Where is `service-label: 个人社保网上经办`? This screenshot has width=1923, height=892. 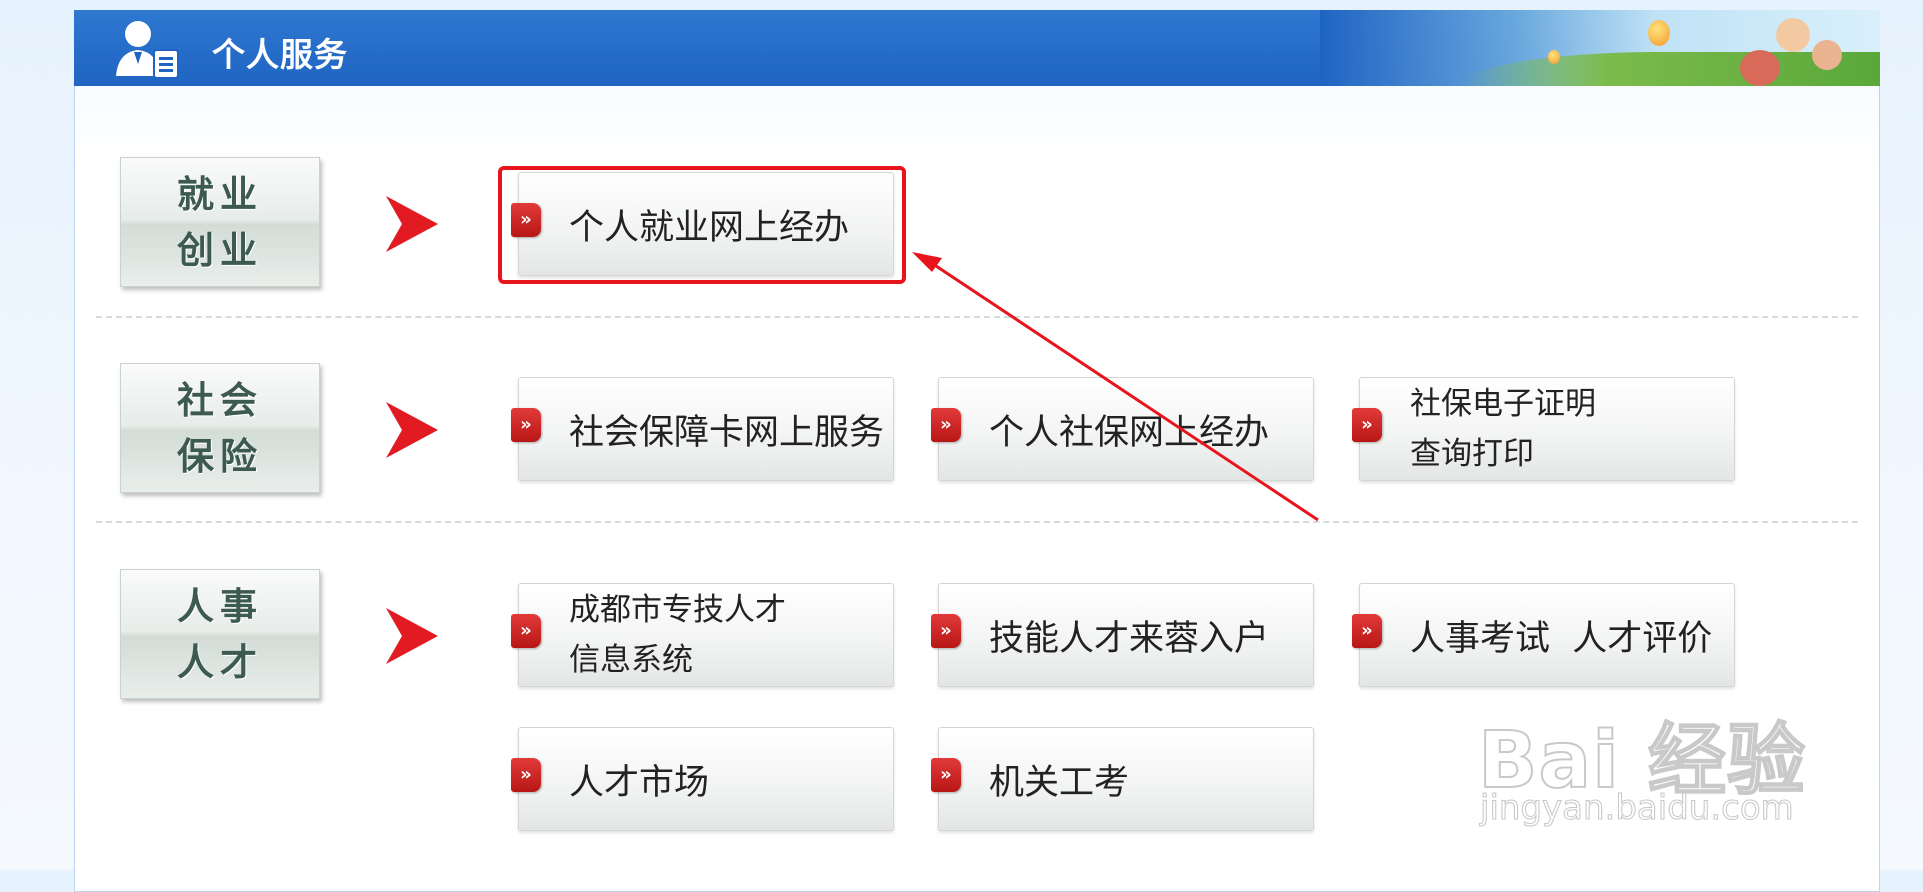
service-label: 个人社保网上经办 is located at coordinates (1129, 432).